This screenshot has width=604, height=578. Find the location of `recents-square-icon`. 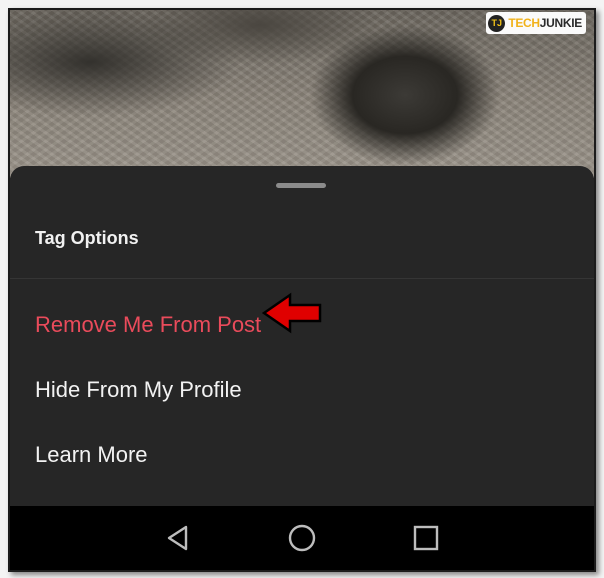

recents-square-icon is located at coordinates (426, 538).